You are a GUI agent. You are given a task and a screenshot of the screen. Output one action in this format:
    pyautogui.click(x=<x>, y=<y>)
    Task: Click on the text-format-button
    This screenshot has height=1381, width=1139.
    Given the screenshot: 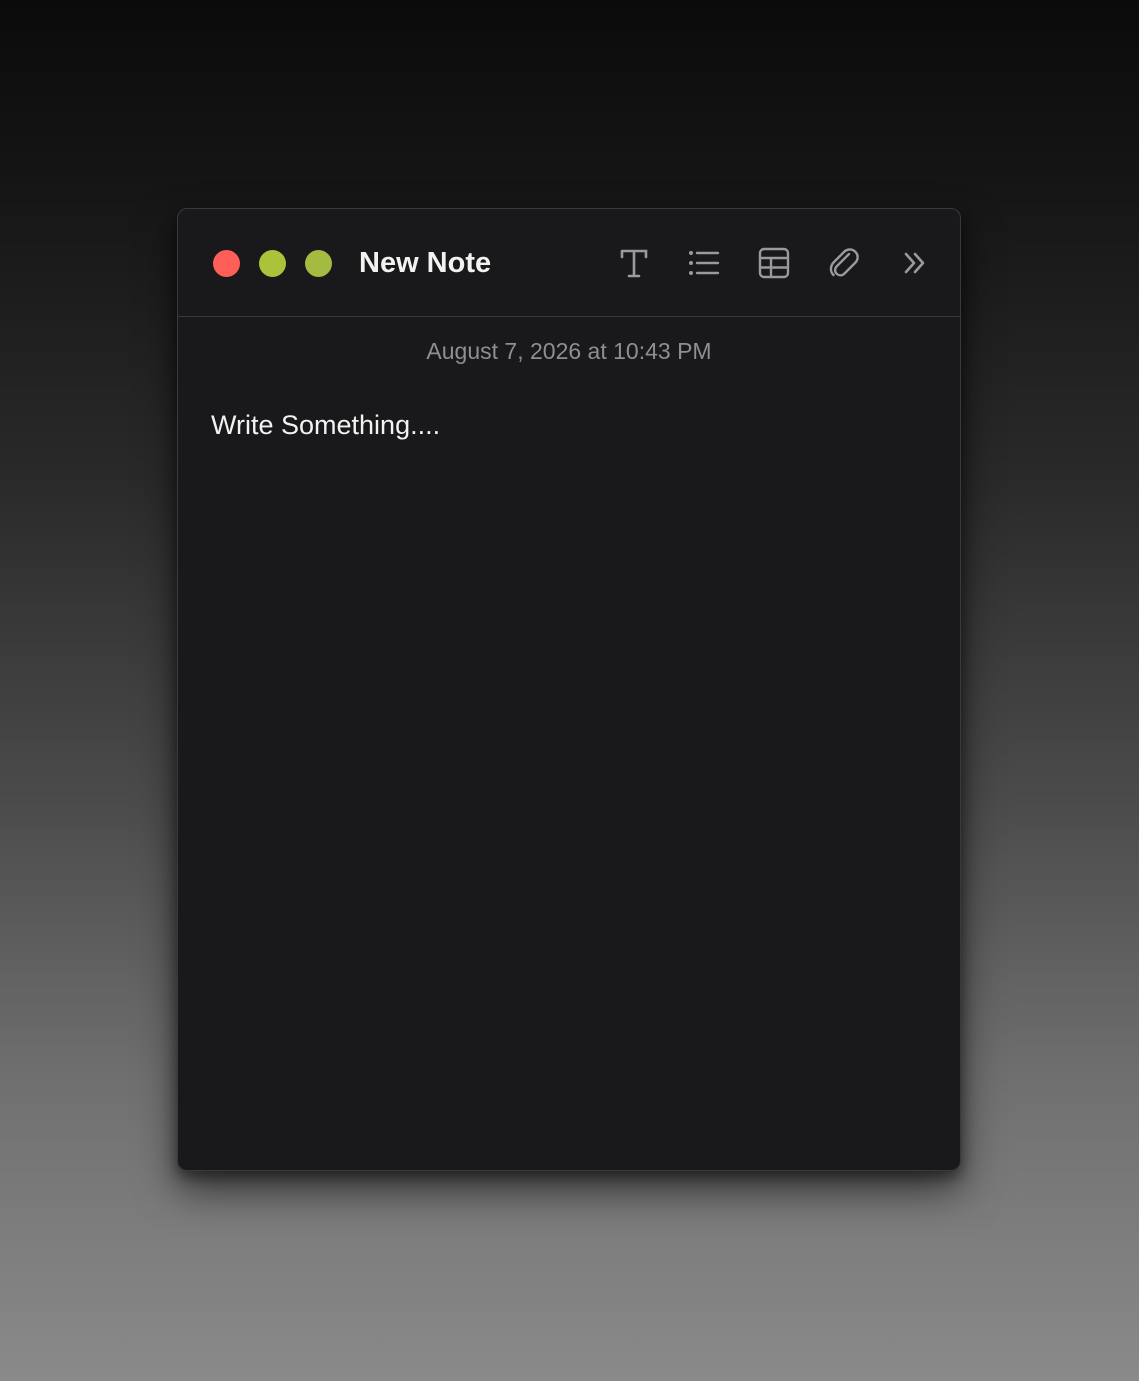 What is the action you would take?
    pyautogui.click(x=634, y=263)
    